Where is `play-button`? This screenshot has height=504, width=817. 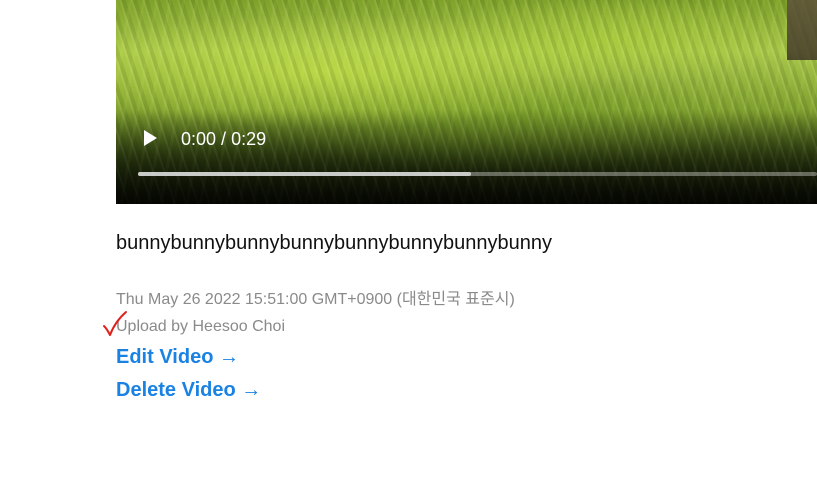
play-button is located at coordinates (150, 138).